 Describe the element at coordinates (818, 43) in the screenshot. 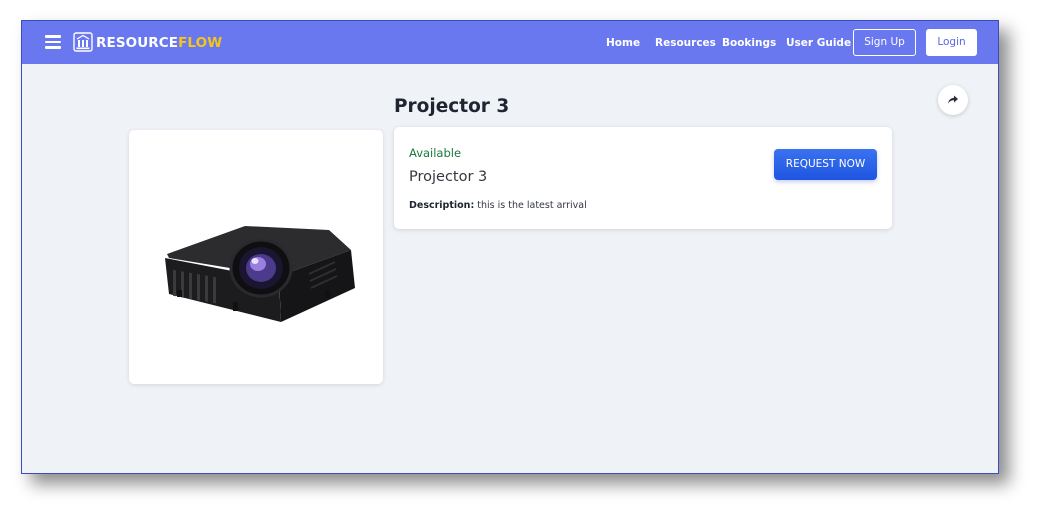

I see `nav-link-user-guide: User Guide` at that location.